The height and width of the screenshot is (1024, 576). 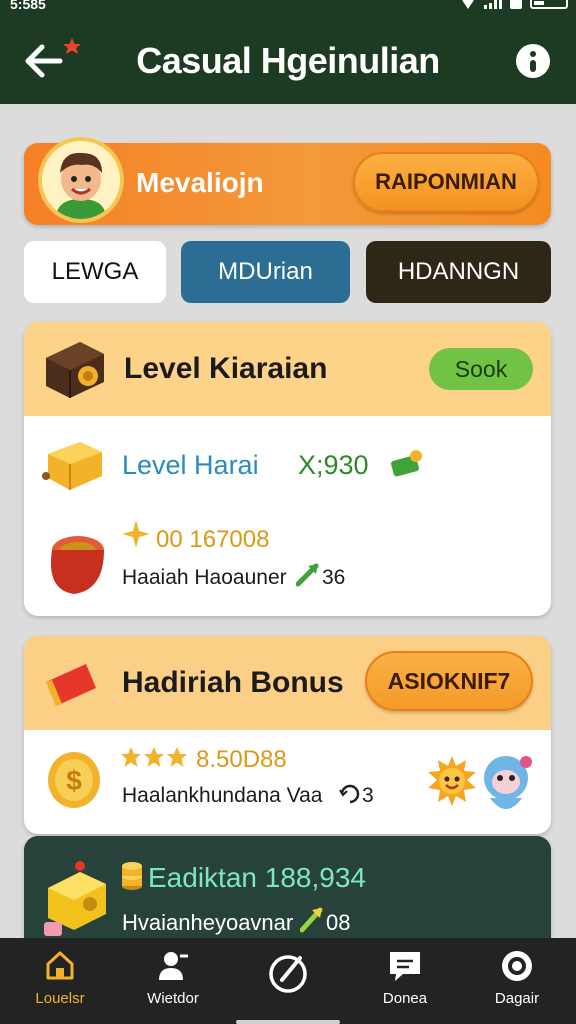 I want to click on level-coin-description: Haaiah Haoauner, so click(x=204, y=577).